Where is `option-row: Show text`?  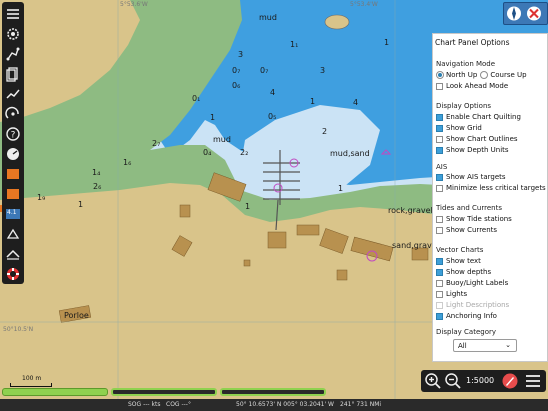
option-row: Show text is located at coordinates (458, 261).